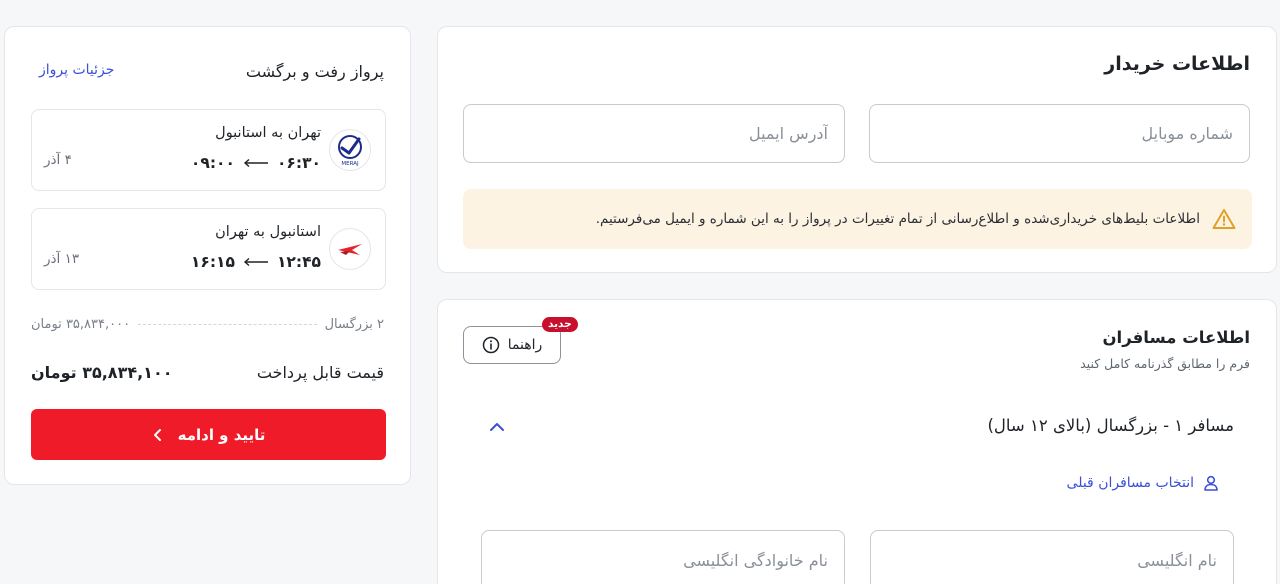  I want to click on mobile-field, so click(1059, 133).